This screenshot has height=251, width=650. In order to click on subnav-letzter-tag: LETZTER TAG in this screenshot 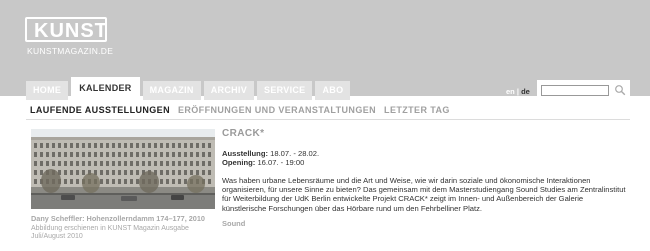, I will do `click(417, 110)`.